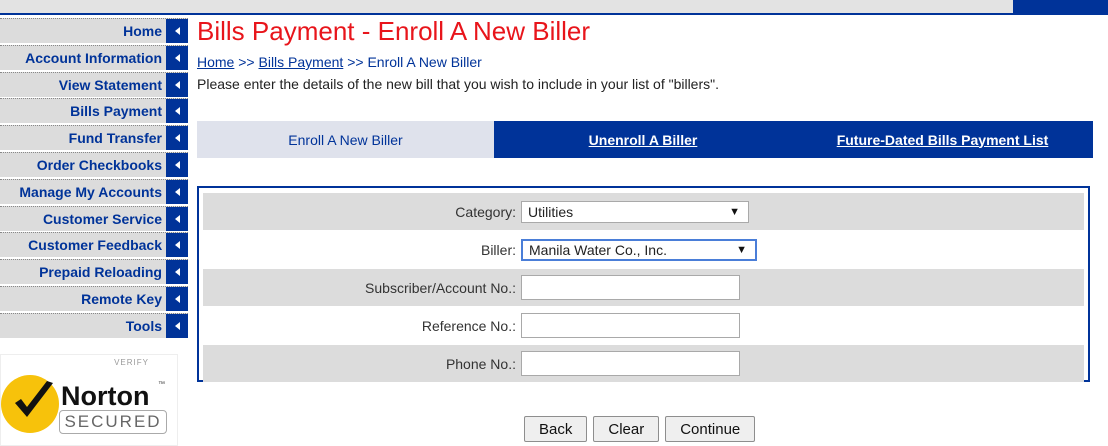  I want to click on sidebar-item-label: Account Information, so click(93, 57).